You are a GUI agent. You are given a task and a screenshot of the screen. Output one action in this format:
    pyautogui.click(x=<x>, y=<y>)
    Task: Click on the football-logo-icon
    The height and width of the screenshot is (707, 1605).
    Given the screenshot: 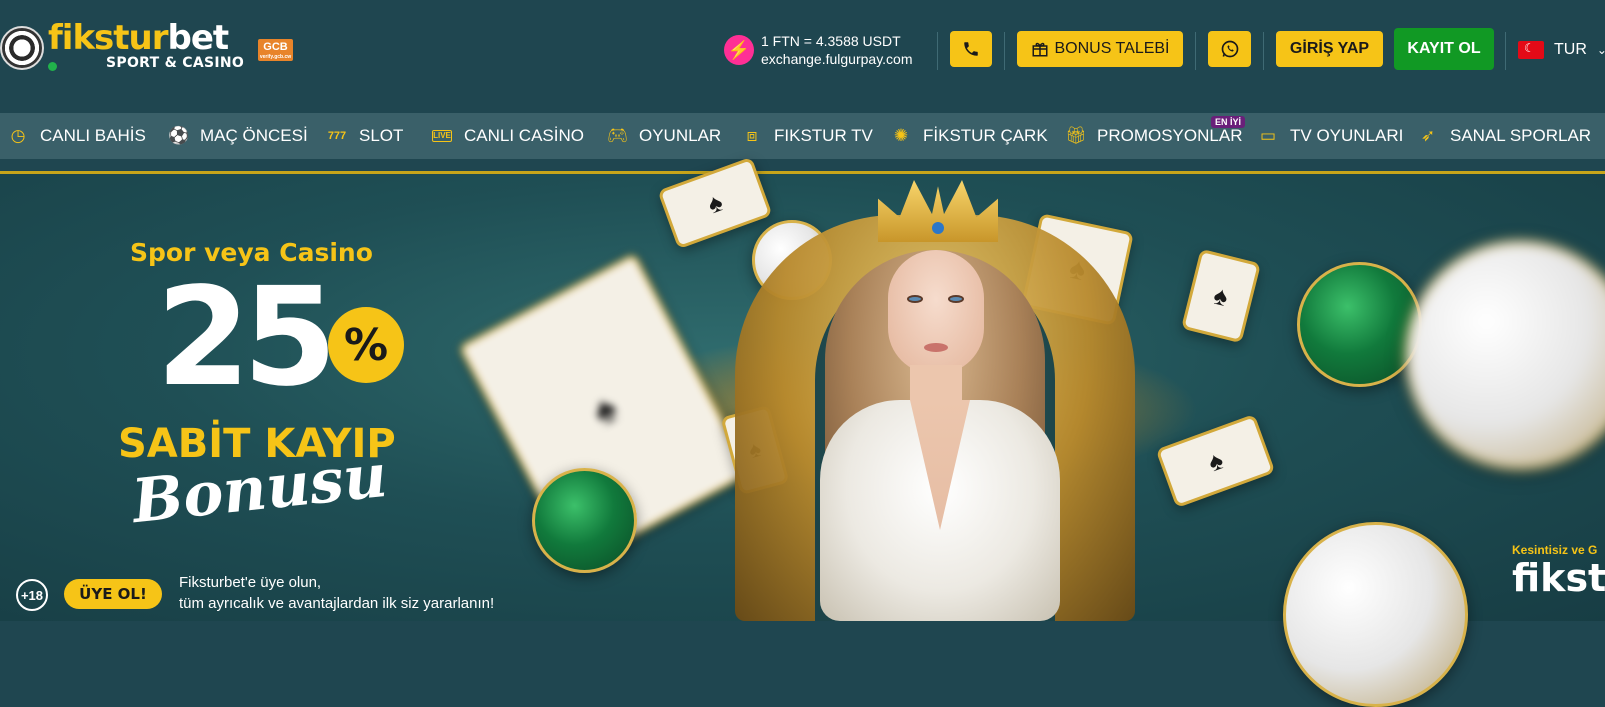 What is the action you would take?
    pyautogui.click(x=22, y=48)
    